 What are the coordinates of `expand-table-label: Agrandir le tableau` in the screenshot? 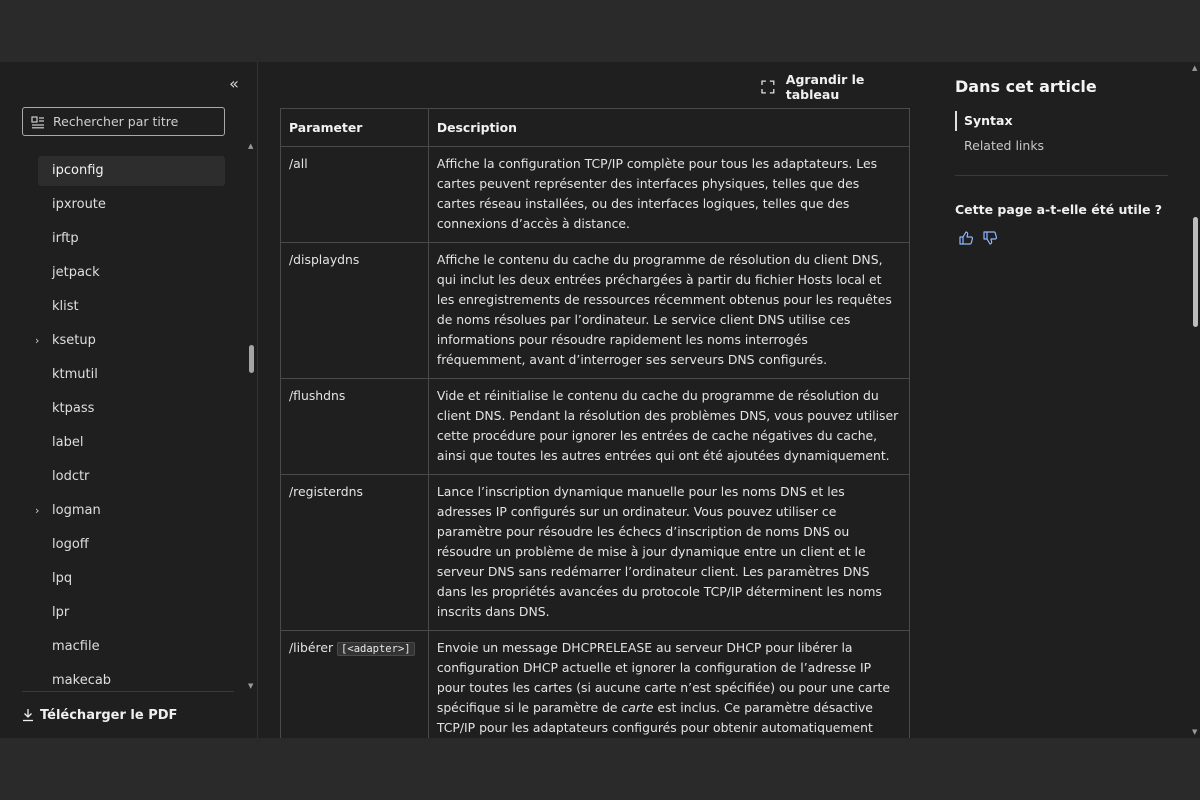 It's located at (825, 87).